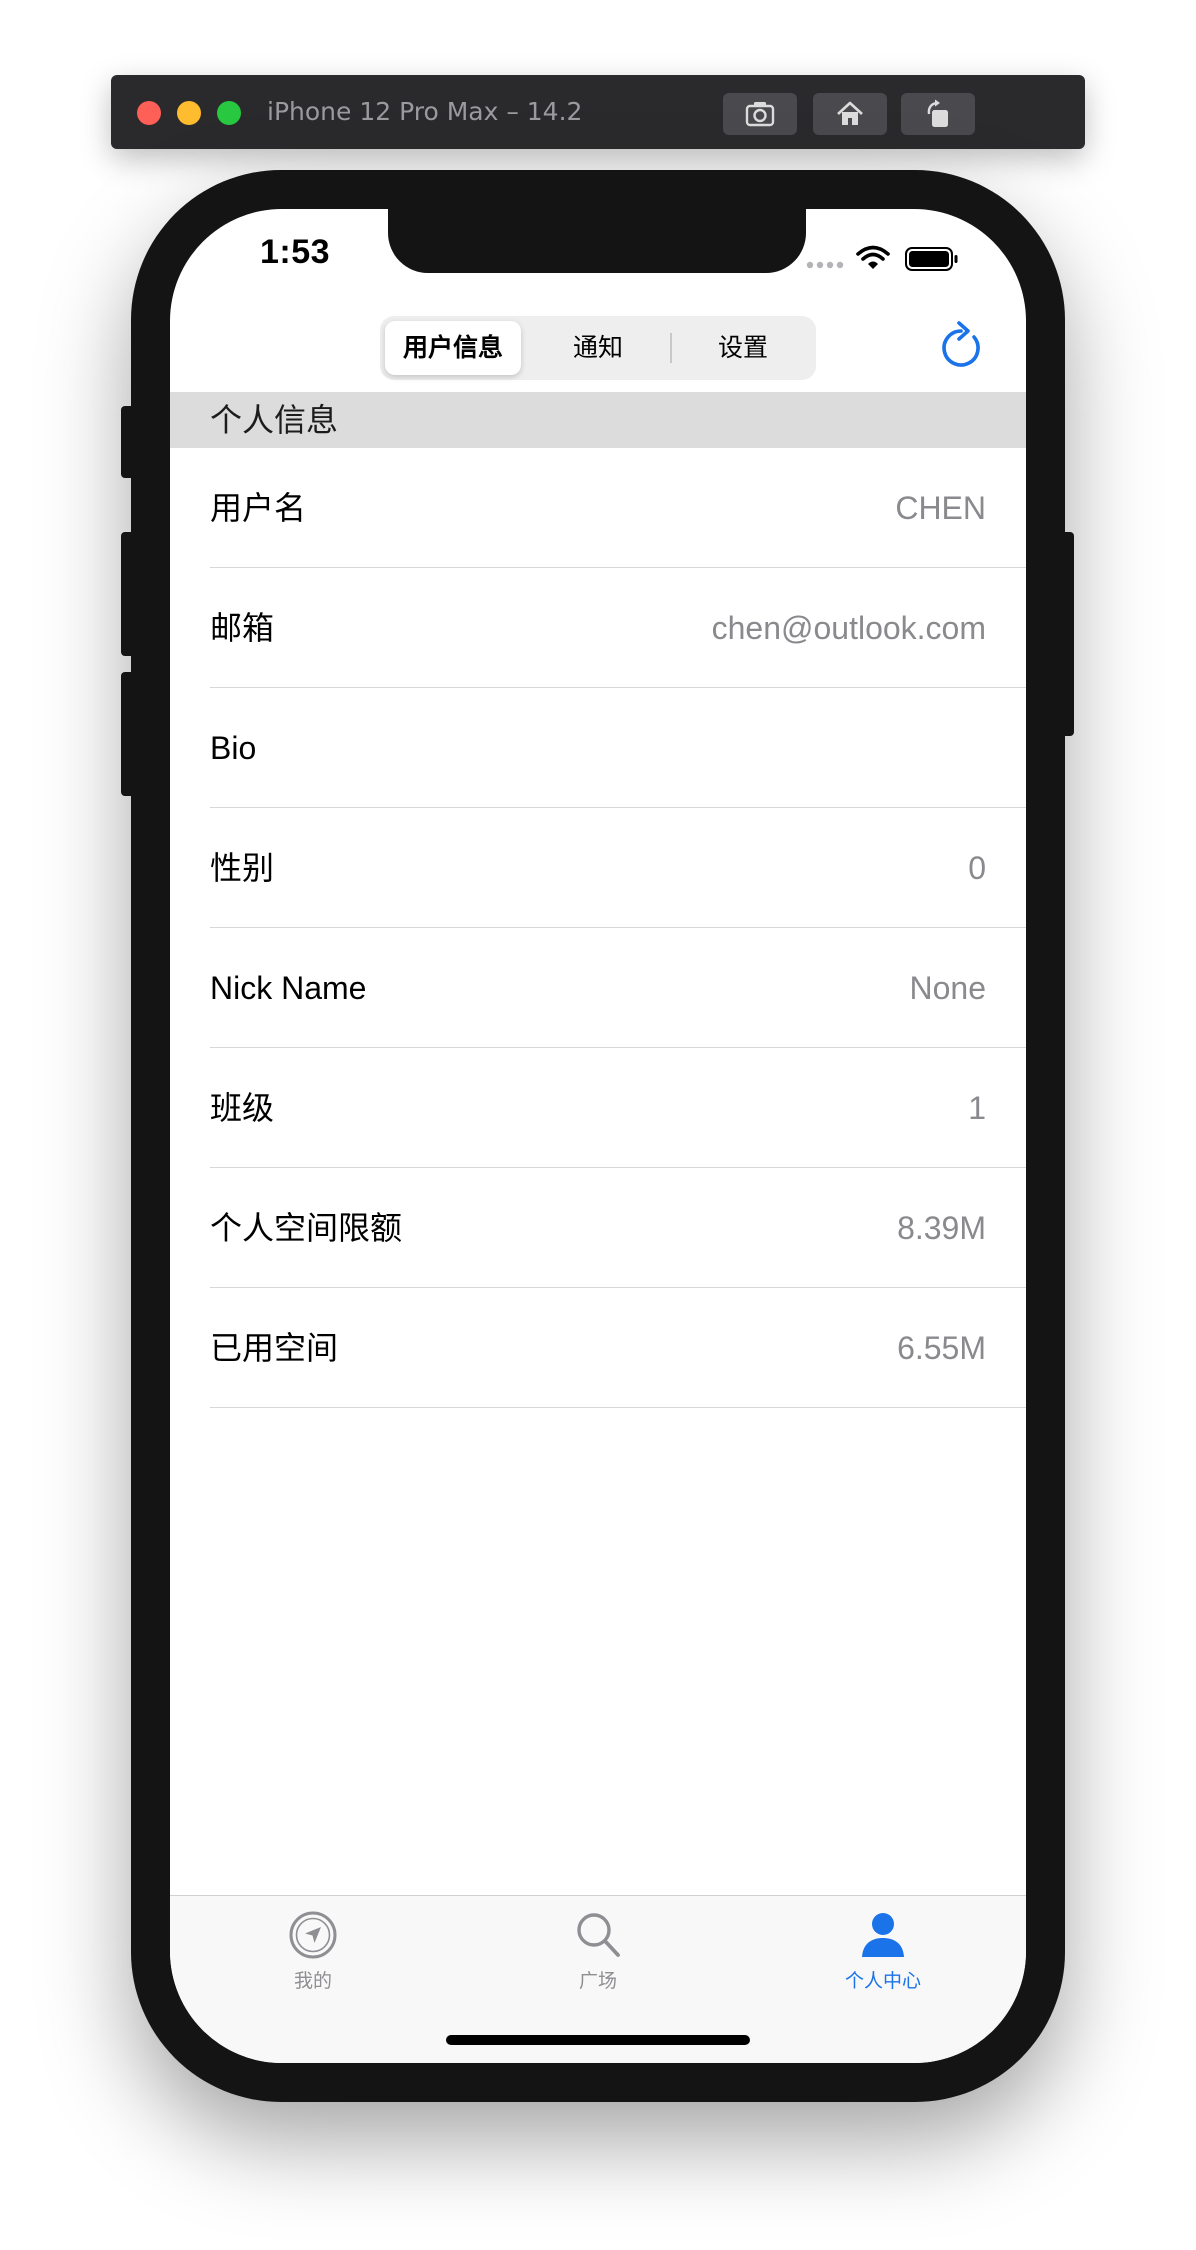  Describe the element at coordinates (597, 1981) in the screenshot. I see `tab-label: 广场` at that location.